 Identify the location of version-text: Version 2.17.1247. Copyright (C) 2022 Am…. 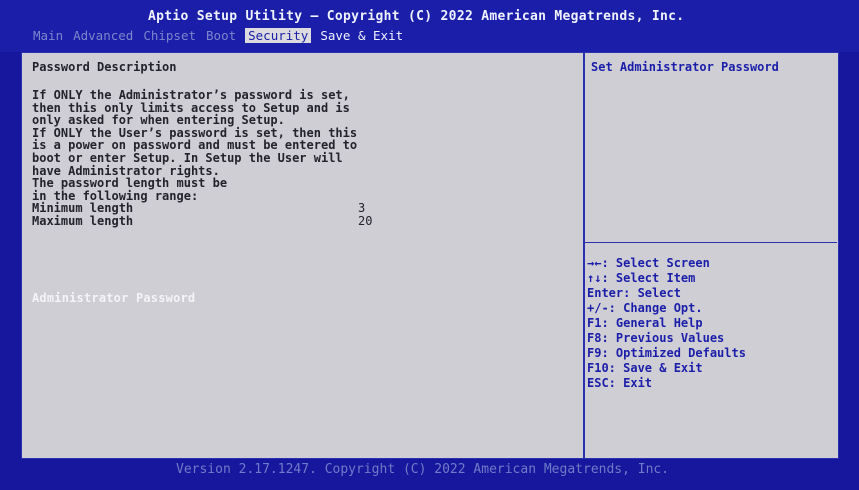
(423, 469).